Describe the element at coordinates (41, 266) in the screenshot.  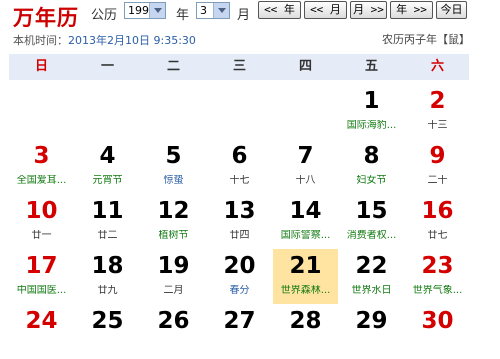
I see `day-number: 17` at that location.